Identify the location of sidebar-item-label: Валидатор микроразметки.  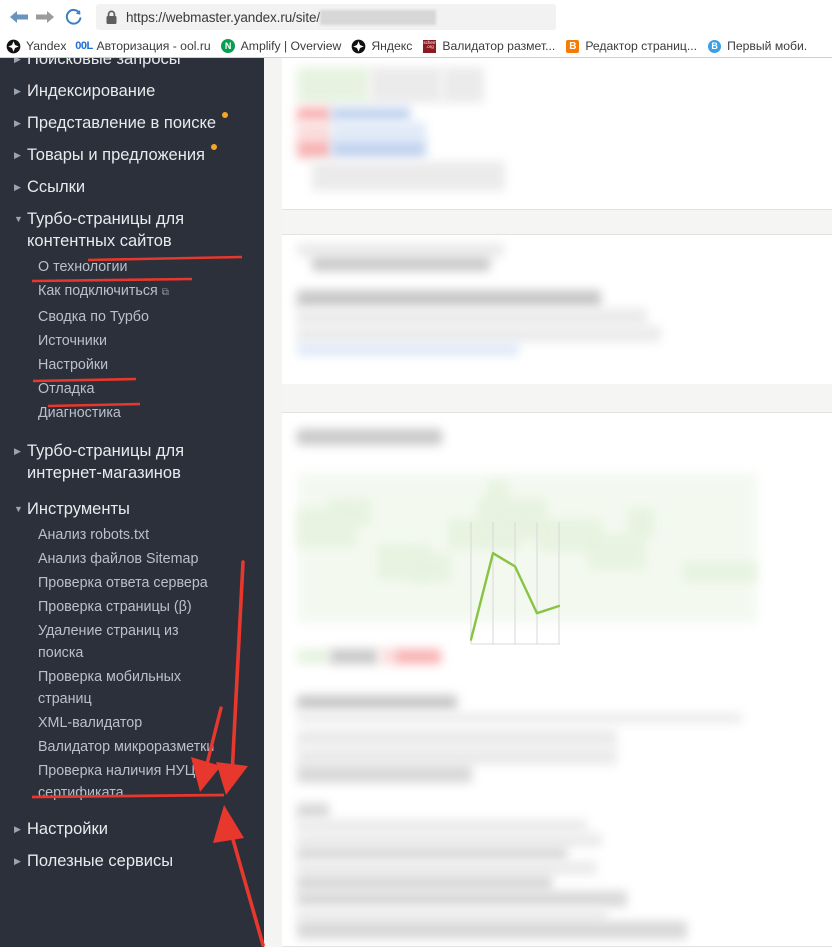
(126, 747).